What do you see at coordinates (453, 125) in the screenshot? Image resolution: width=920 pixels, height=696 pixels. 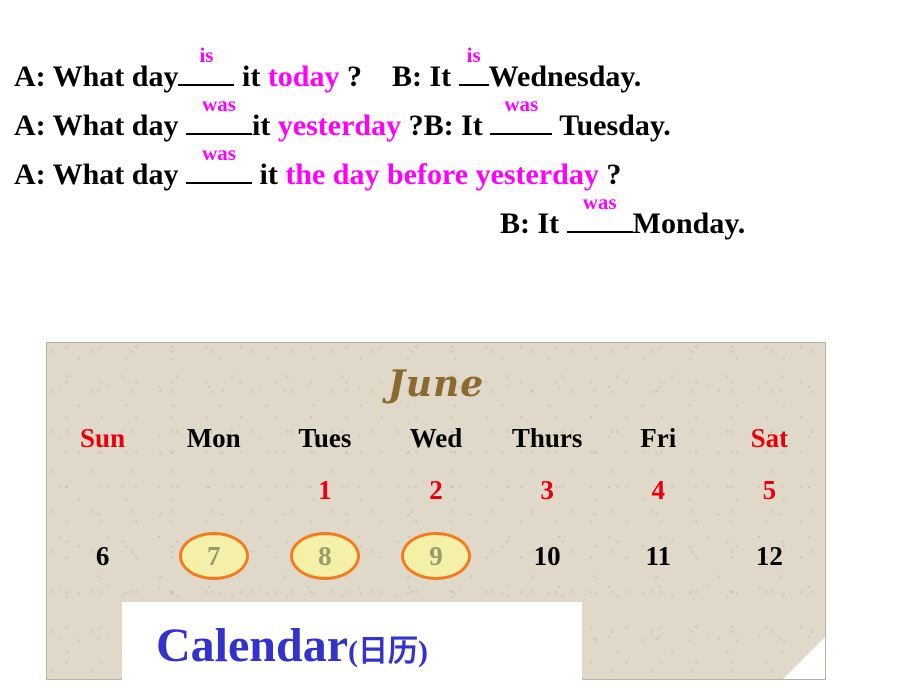 I see `line2-answer-prefix: B: It` at bounding box center [453, 125].